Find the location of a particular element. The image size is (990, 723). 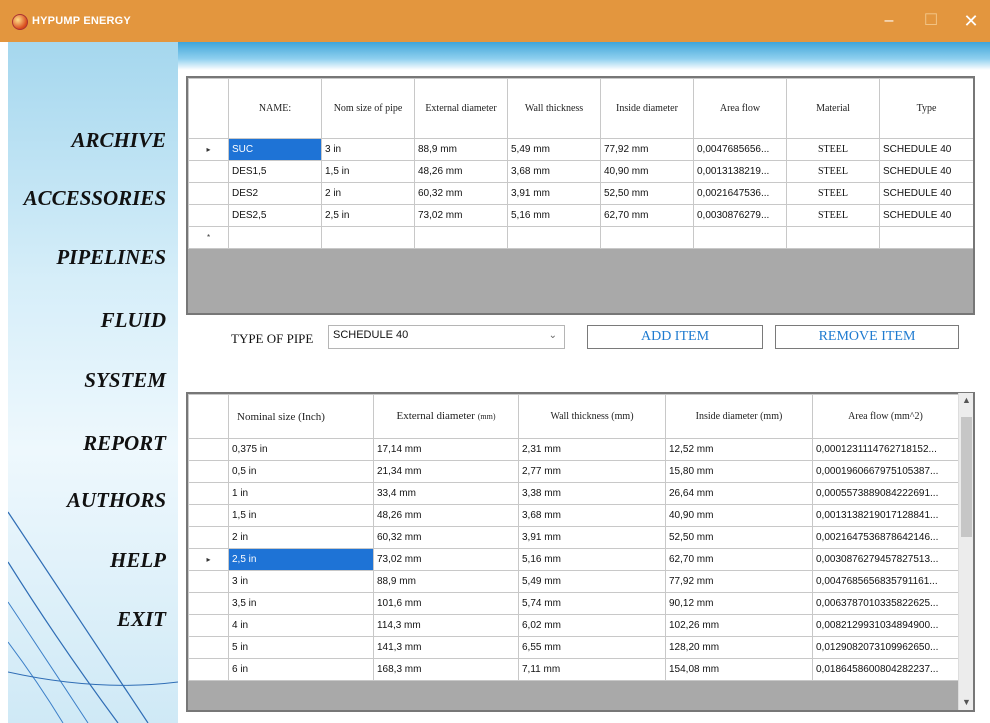

table-cell: 114,3 mm is located at coordinates (446, 625).